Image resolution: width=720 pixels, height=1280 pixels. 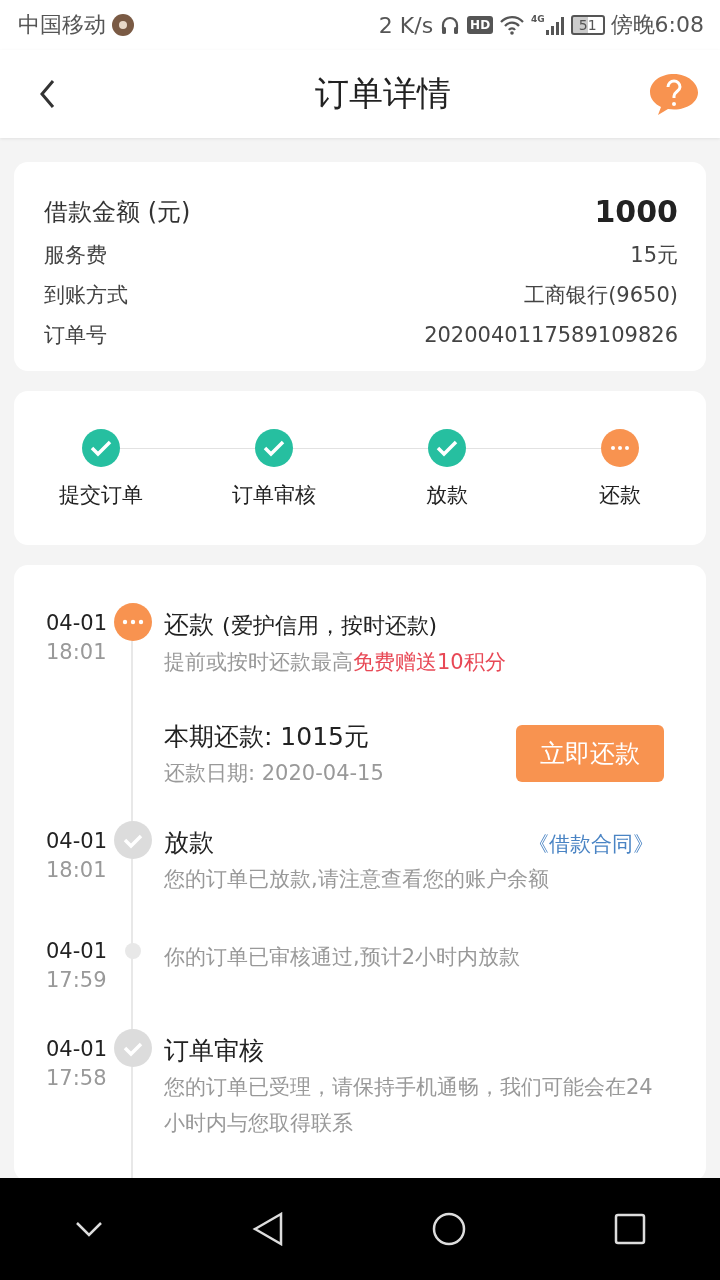 I want to click on carrier-name: 中国移动, so click(x=62, y=25).